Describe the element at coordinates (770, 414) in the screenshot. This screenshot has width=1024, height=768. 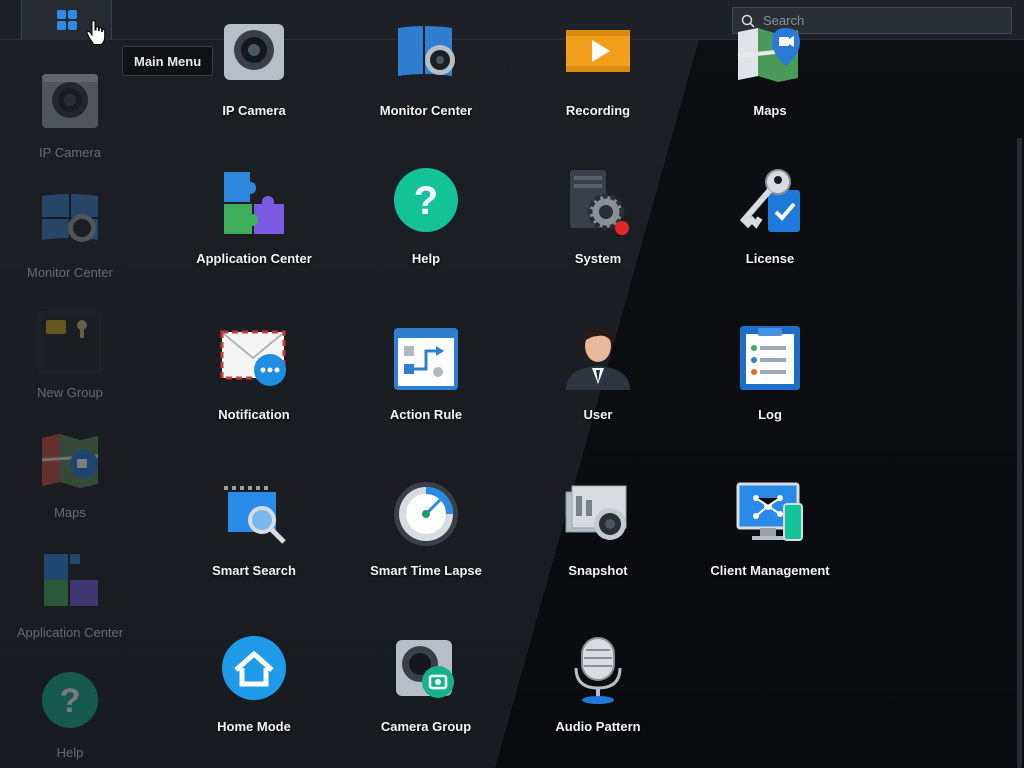
I see `app-label: Log` at that location.